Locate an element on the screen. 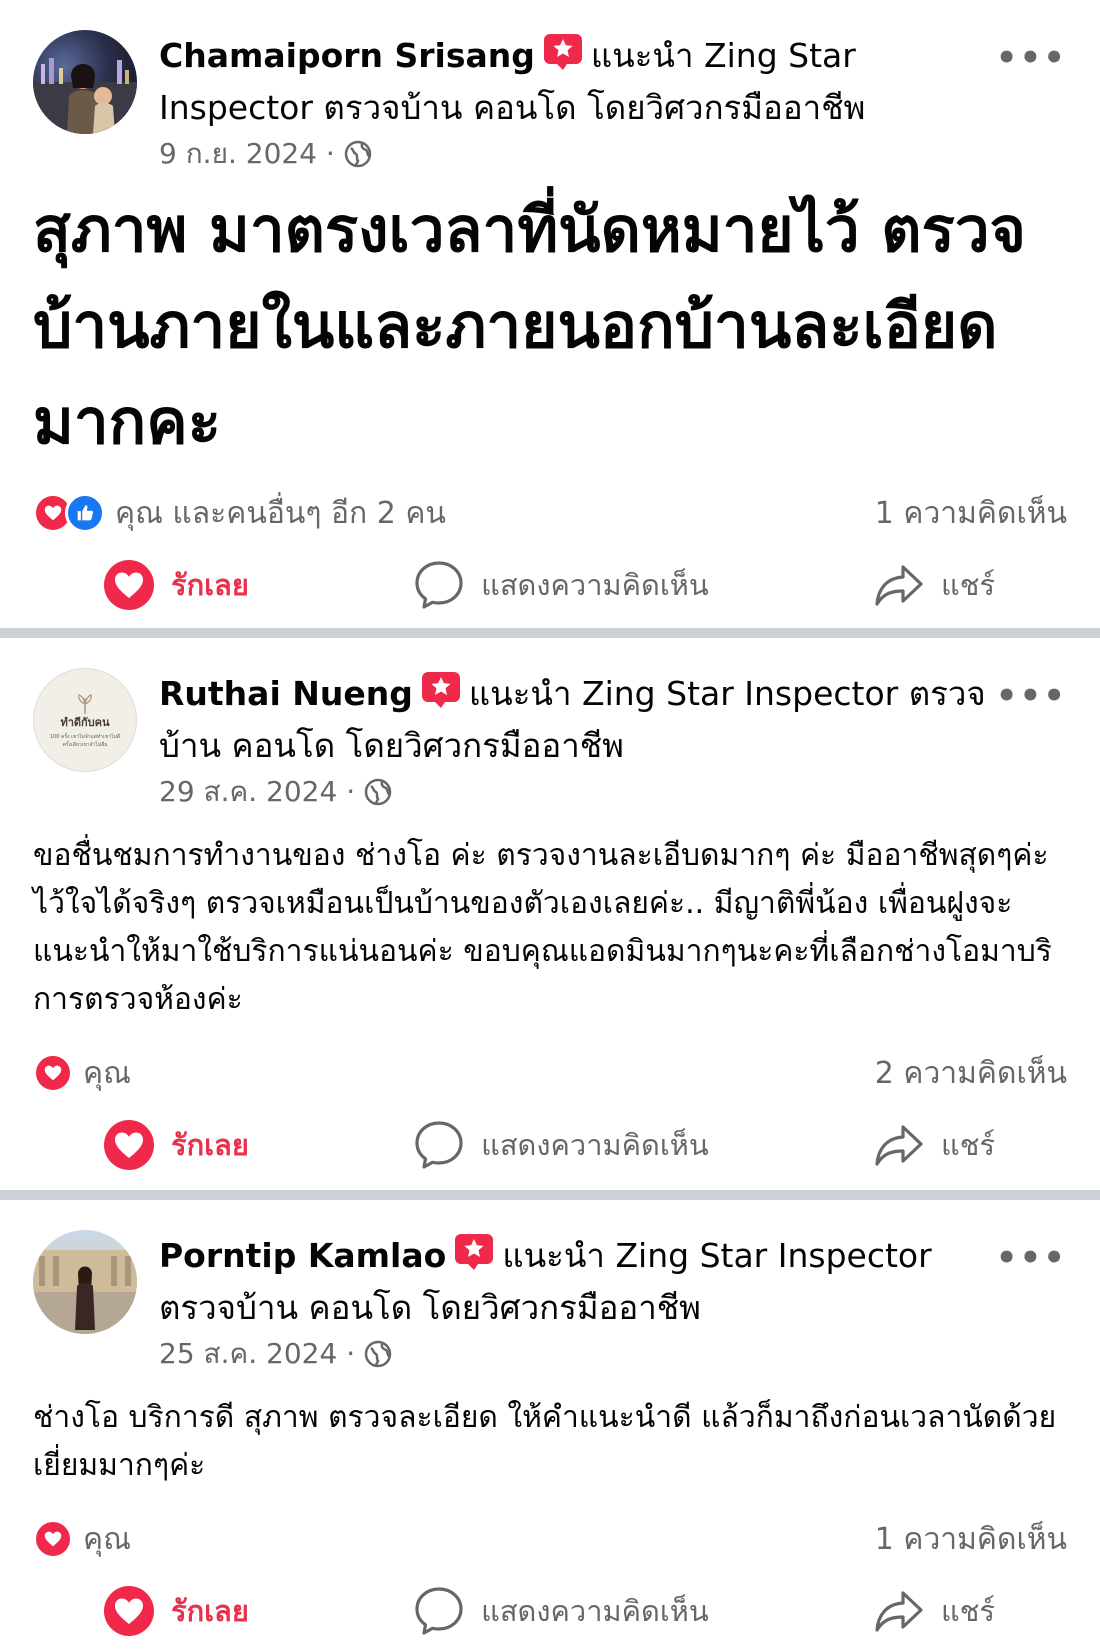 The height and width of the screenshot is (1650, 1100). author-name: Chamaiporn Srisang is located at coordinates (347, 55).